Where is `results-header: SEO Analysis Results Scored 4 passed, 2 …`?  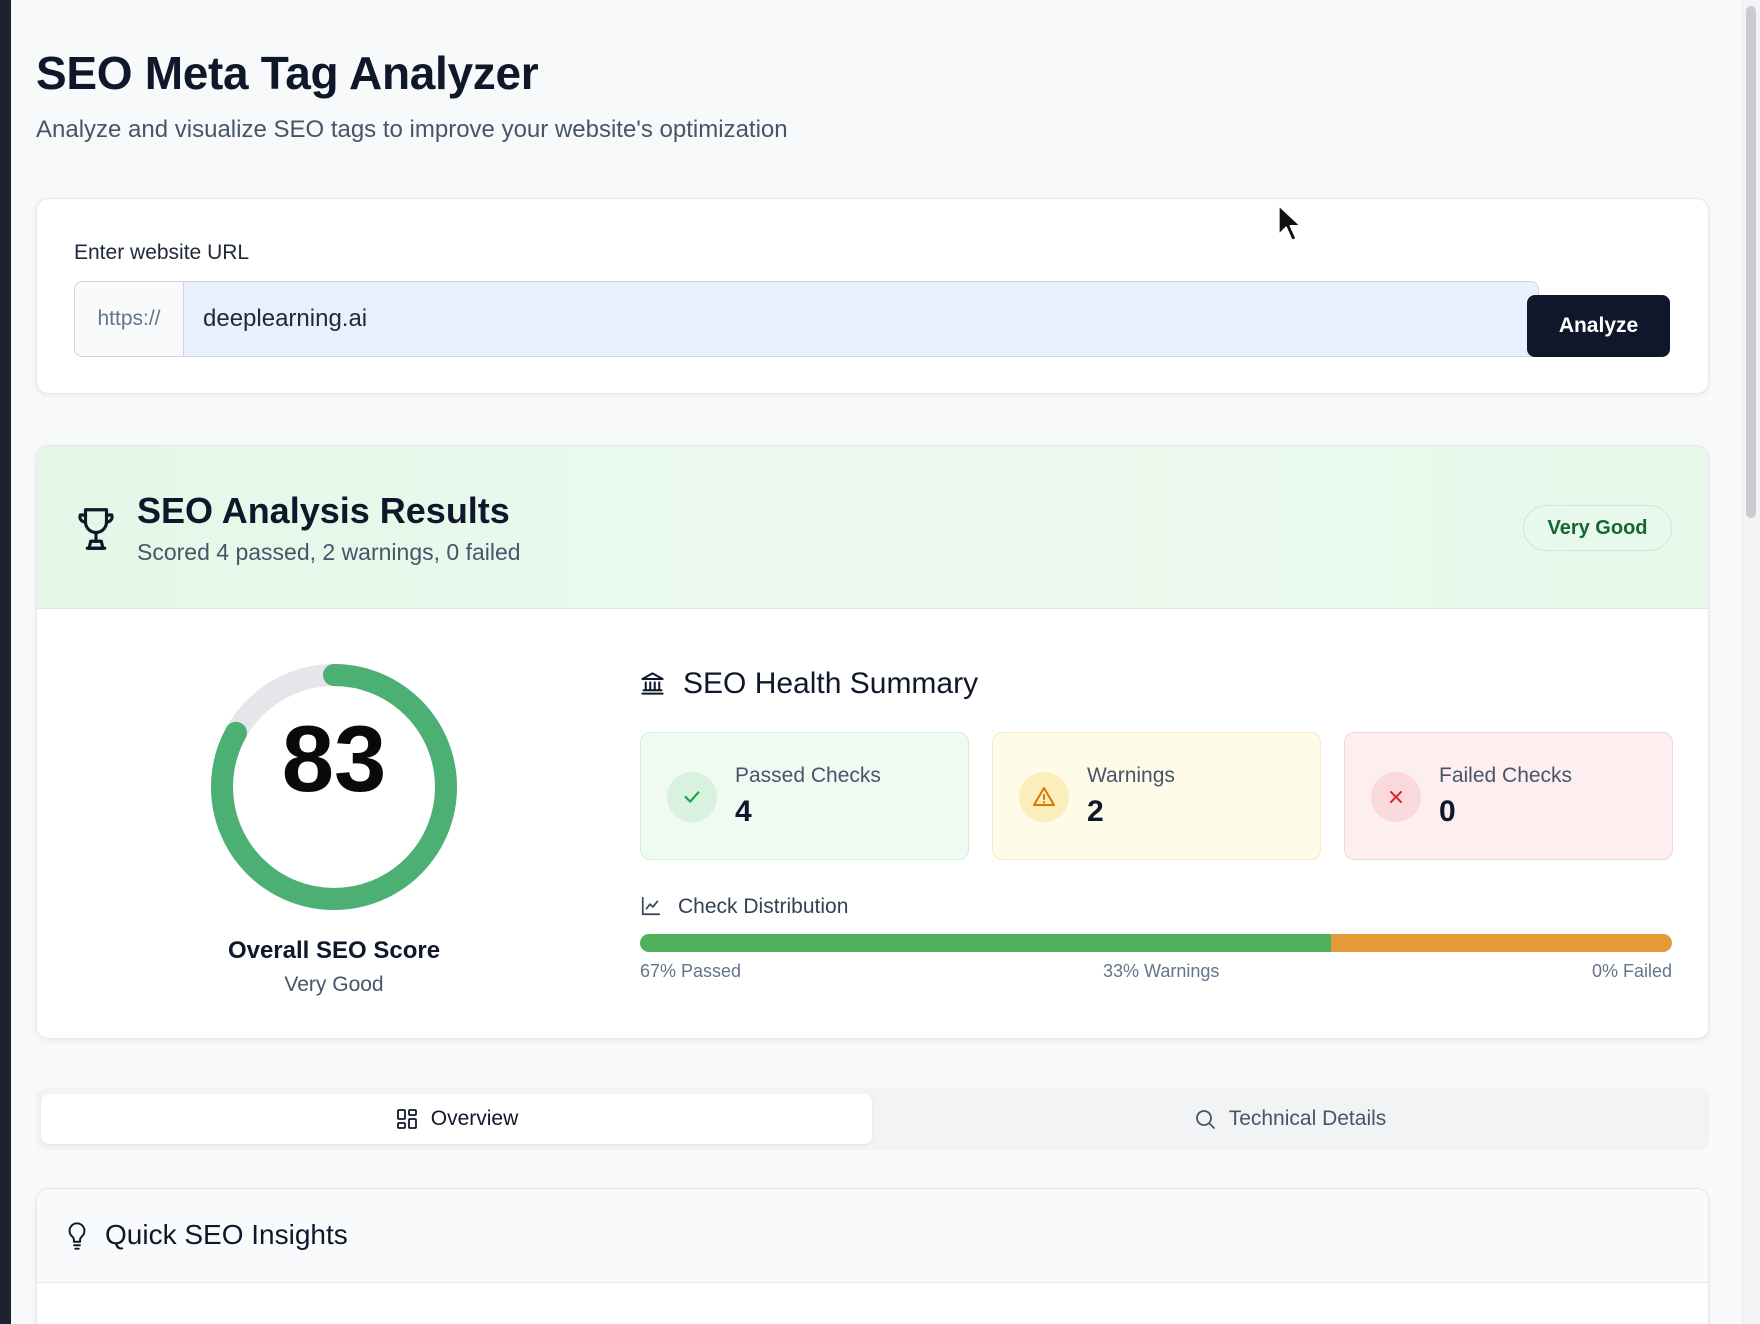
results-header: SEO Analysis Results Scored 4 passed, 2 … is located at coordinates (872, 527).